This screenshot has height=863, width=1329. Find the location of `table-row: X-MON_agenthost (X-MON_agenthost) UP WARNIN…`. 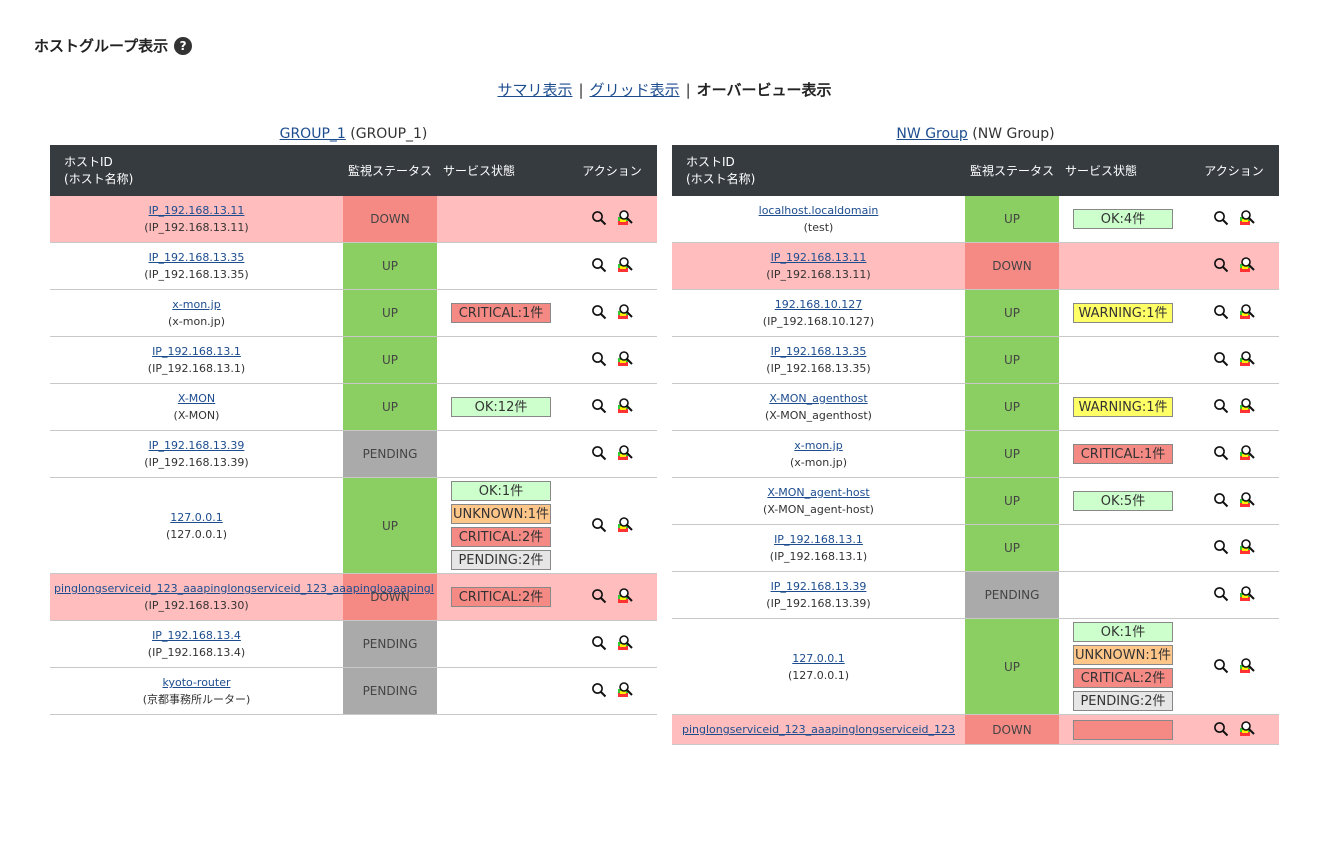

table-row: X-MON_agenthost (X-MON_agenthost) UP WARNIN… is located at coordinates (975, 407).